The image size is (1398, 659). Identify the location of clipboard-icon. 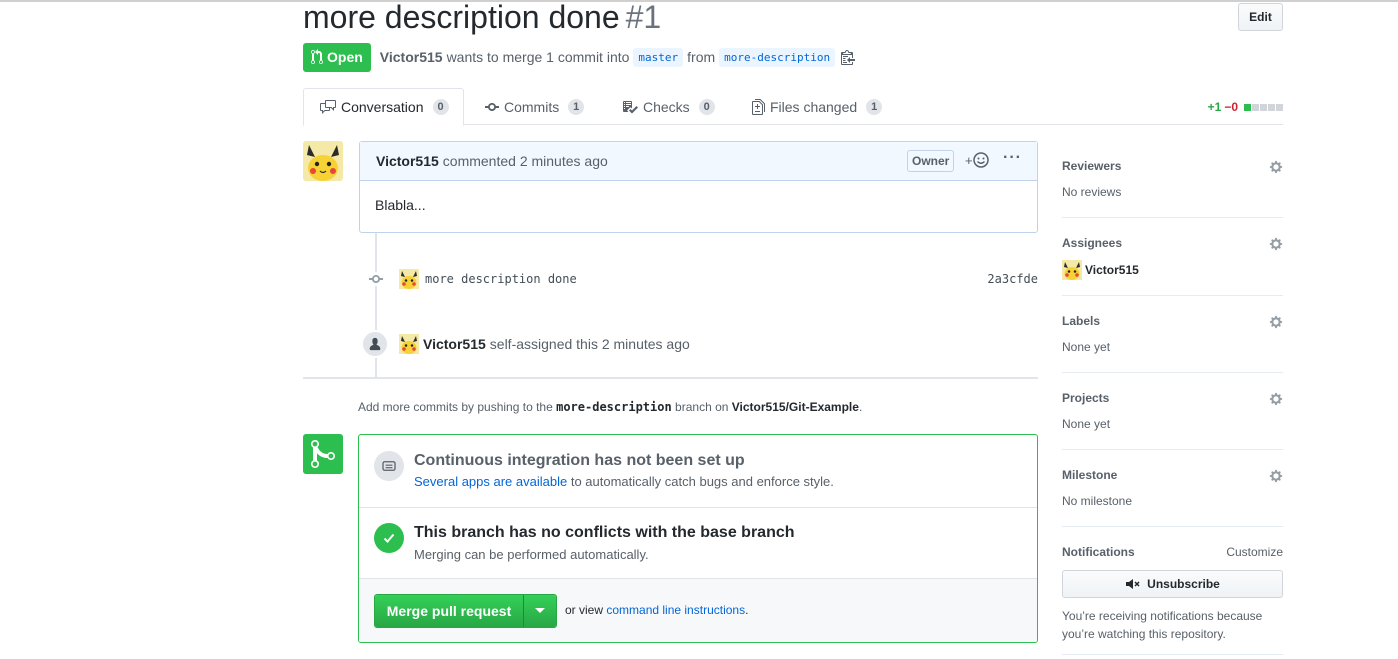
(848, 57).